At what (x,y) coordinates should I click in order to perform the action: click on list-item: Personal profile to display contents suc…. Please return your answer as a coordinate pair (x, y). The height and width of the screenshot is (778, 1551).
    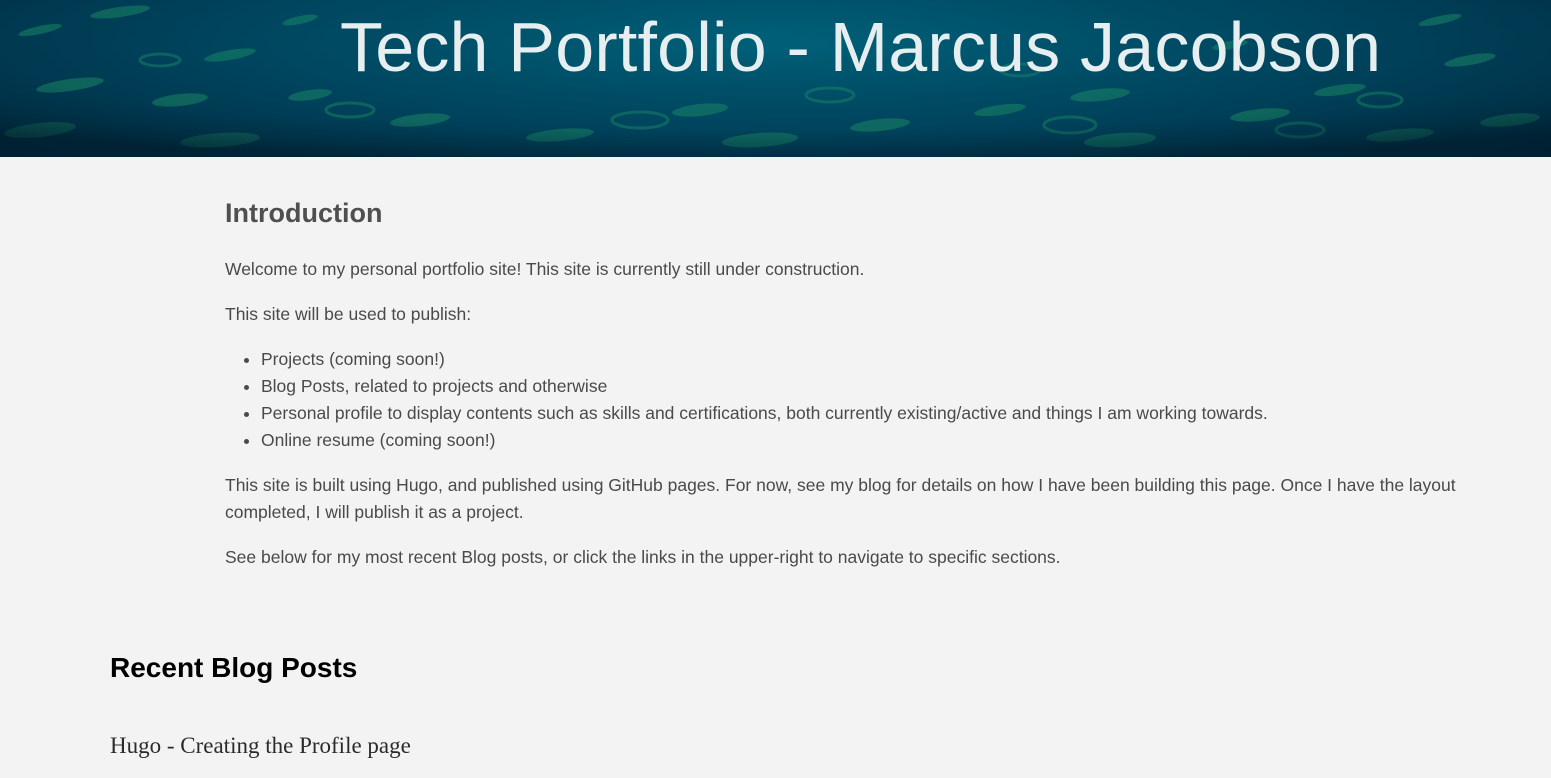
    Looking at the image, I should click on (888, 413).